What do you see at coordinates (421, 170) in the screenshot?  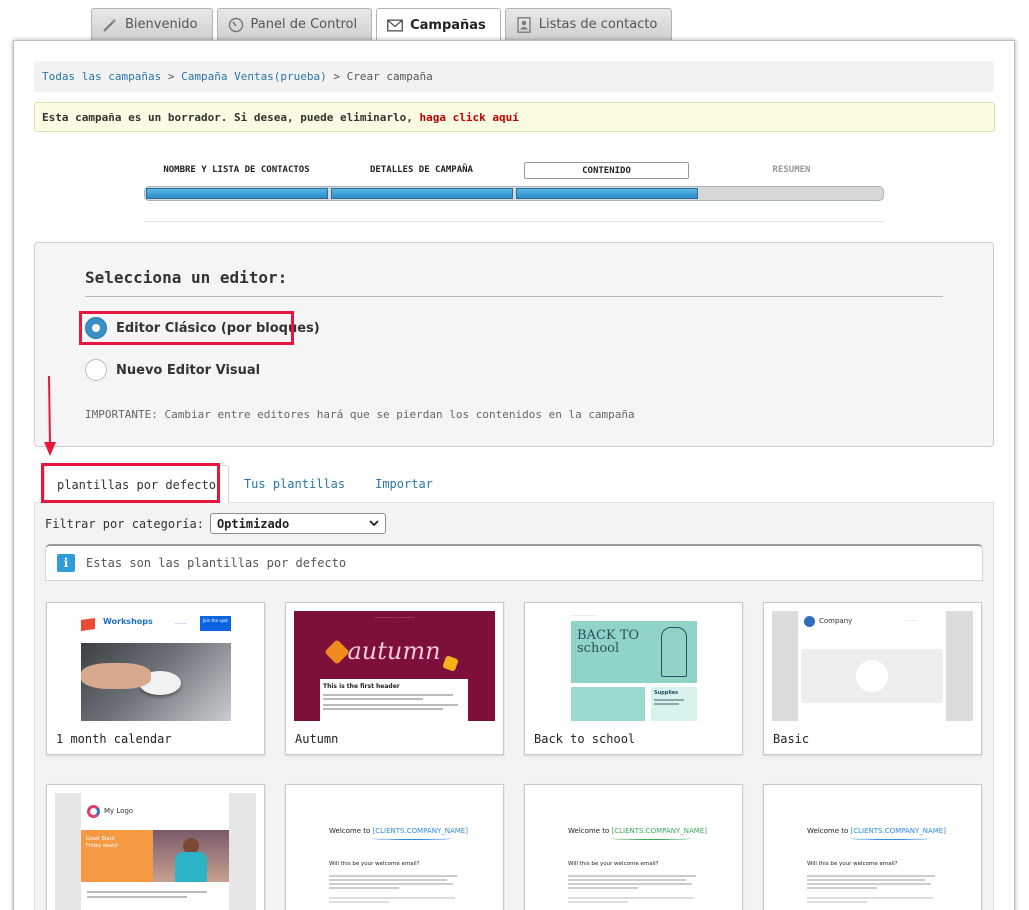 I see `step-detalles: DETALLES DE CAMPAÑA` at bounding box center [421, 170].